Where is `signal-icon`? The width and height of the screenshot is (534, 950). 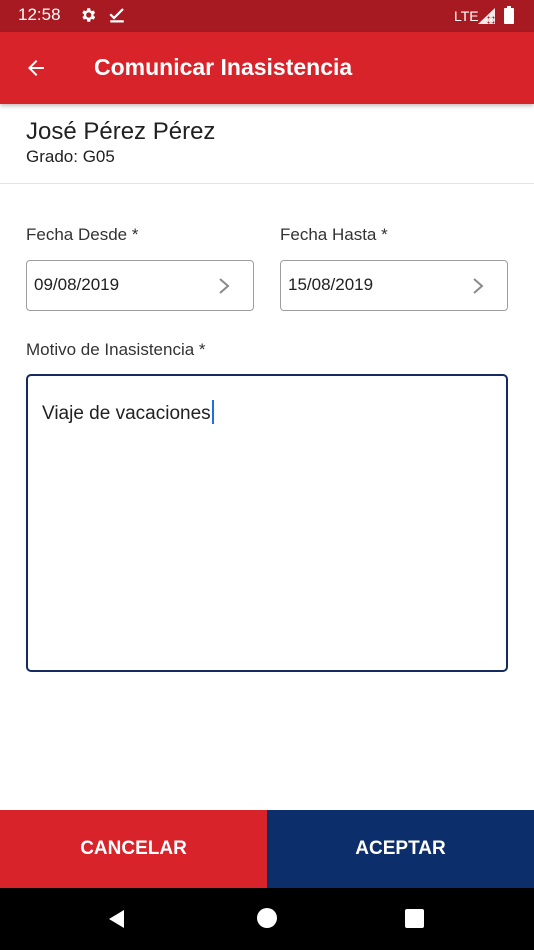 signal-icon is located at coordinates (486, 16).